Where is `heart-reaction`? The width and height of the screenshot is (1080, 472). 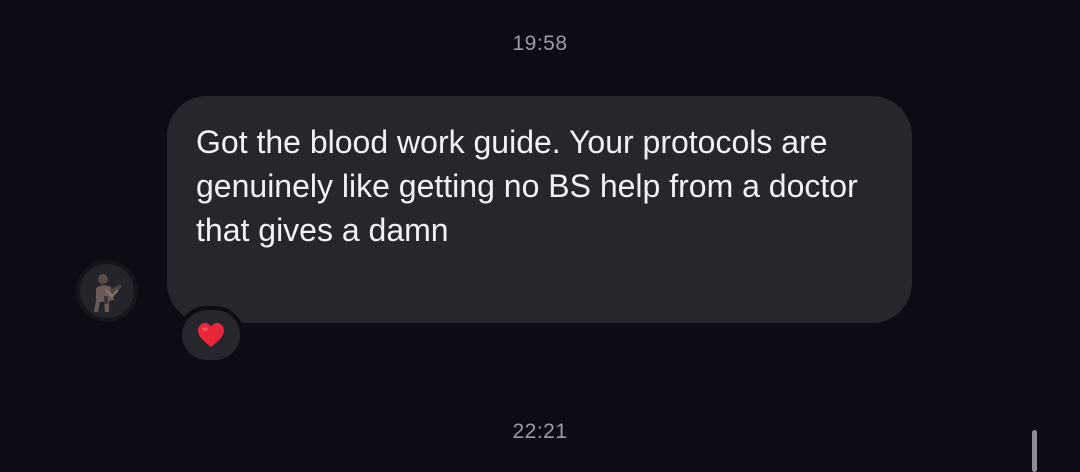
heart-reaction is located at coordinates (211, 335).